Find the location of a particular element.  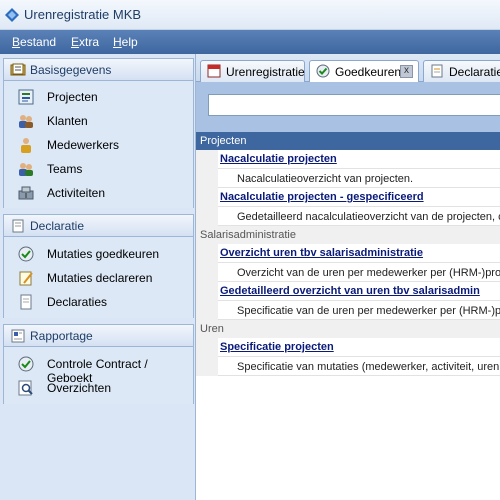

nav-overzichten: Overzichten is located at coordinates (98, 388).